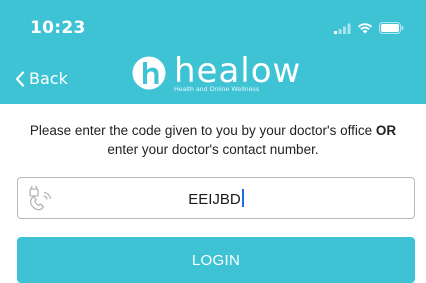 The height and width of the screenshot is (283, 426). Describe the element at coordinates (58, 28) in the screenshot. I see `status-time: 10:23` at that location.